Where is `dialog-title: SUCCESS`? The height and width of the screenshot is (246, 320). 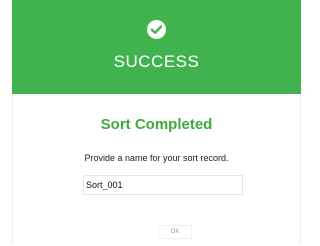
dialog-title: SUCCESS is located at coordinates (156, 61).